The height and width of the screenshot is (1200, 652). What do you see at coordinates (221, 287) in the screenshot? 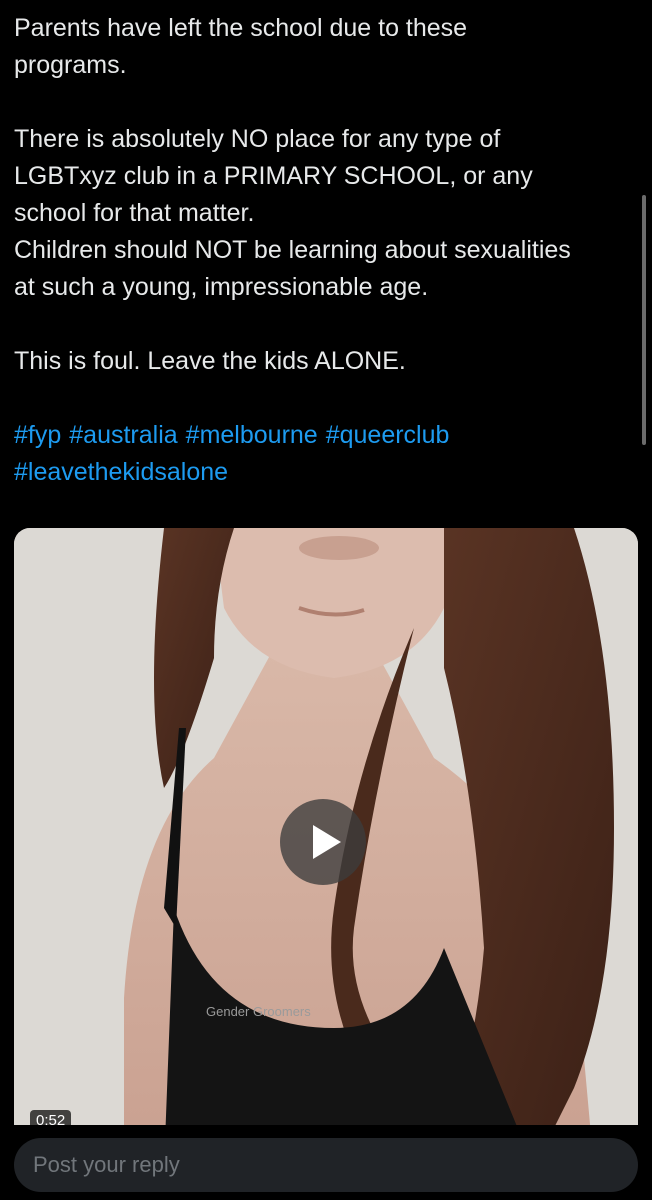
I see `post-line: at such a young, impressionable age.` at bounding box center [221, 287].